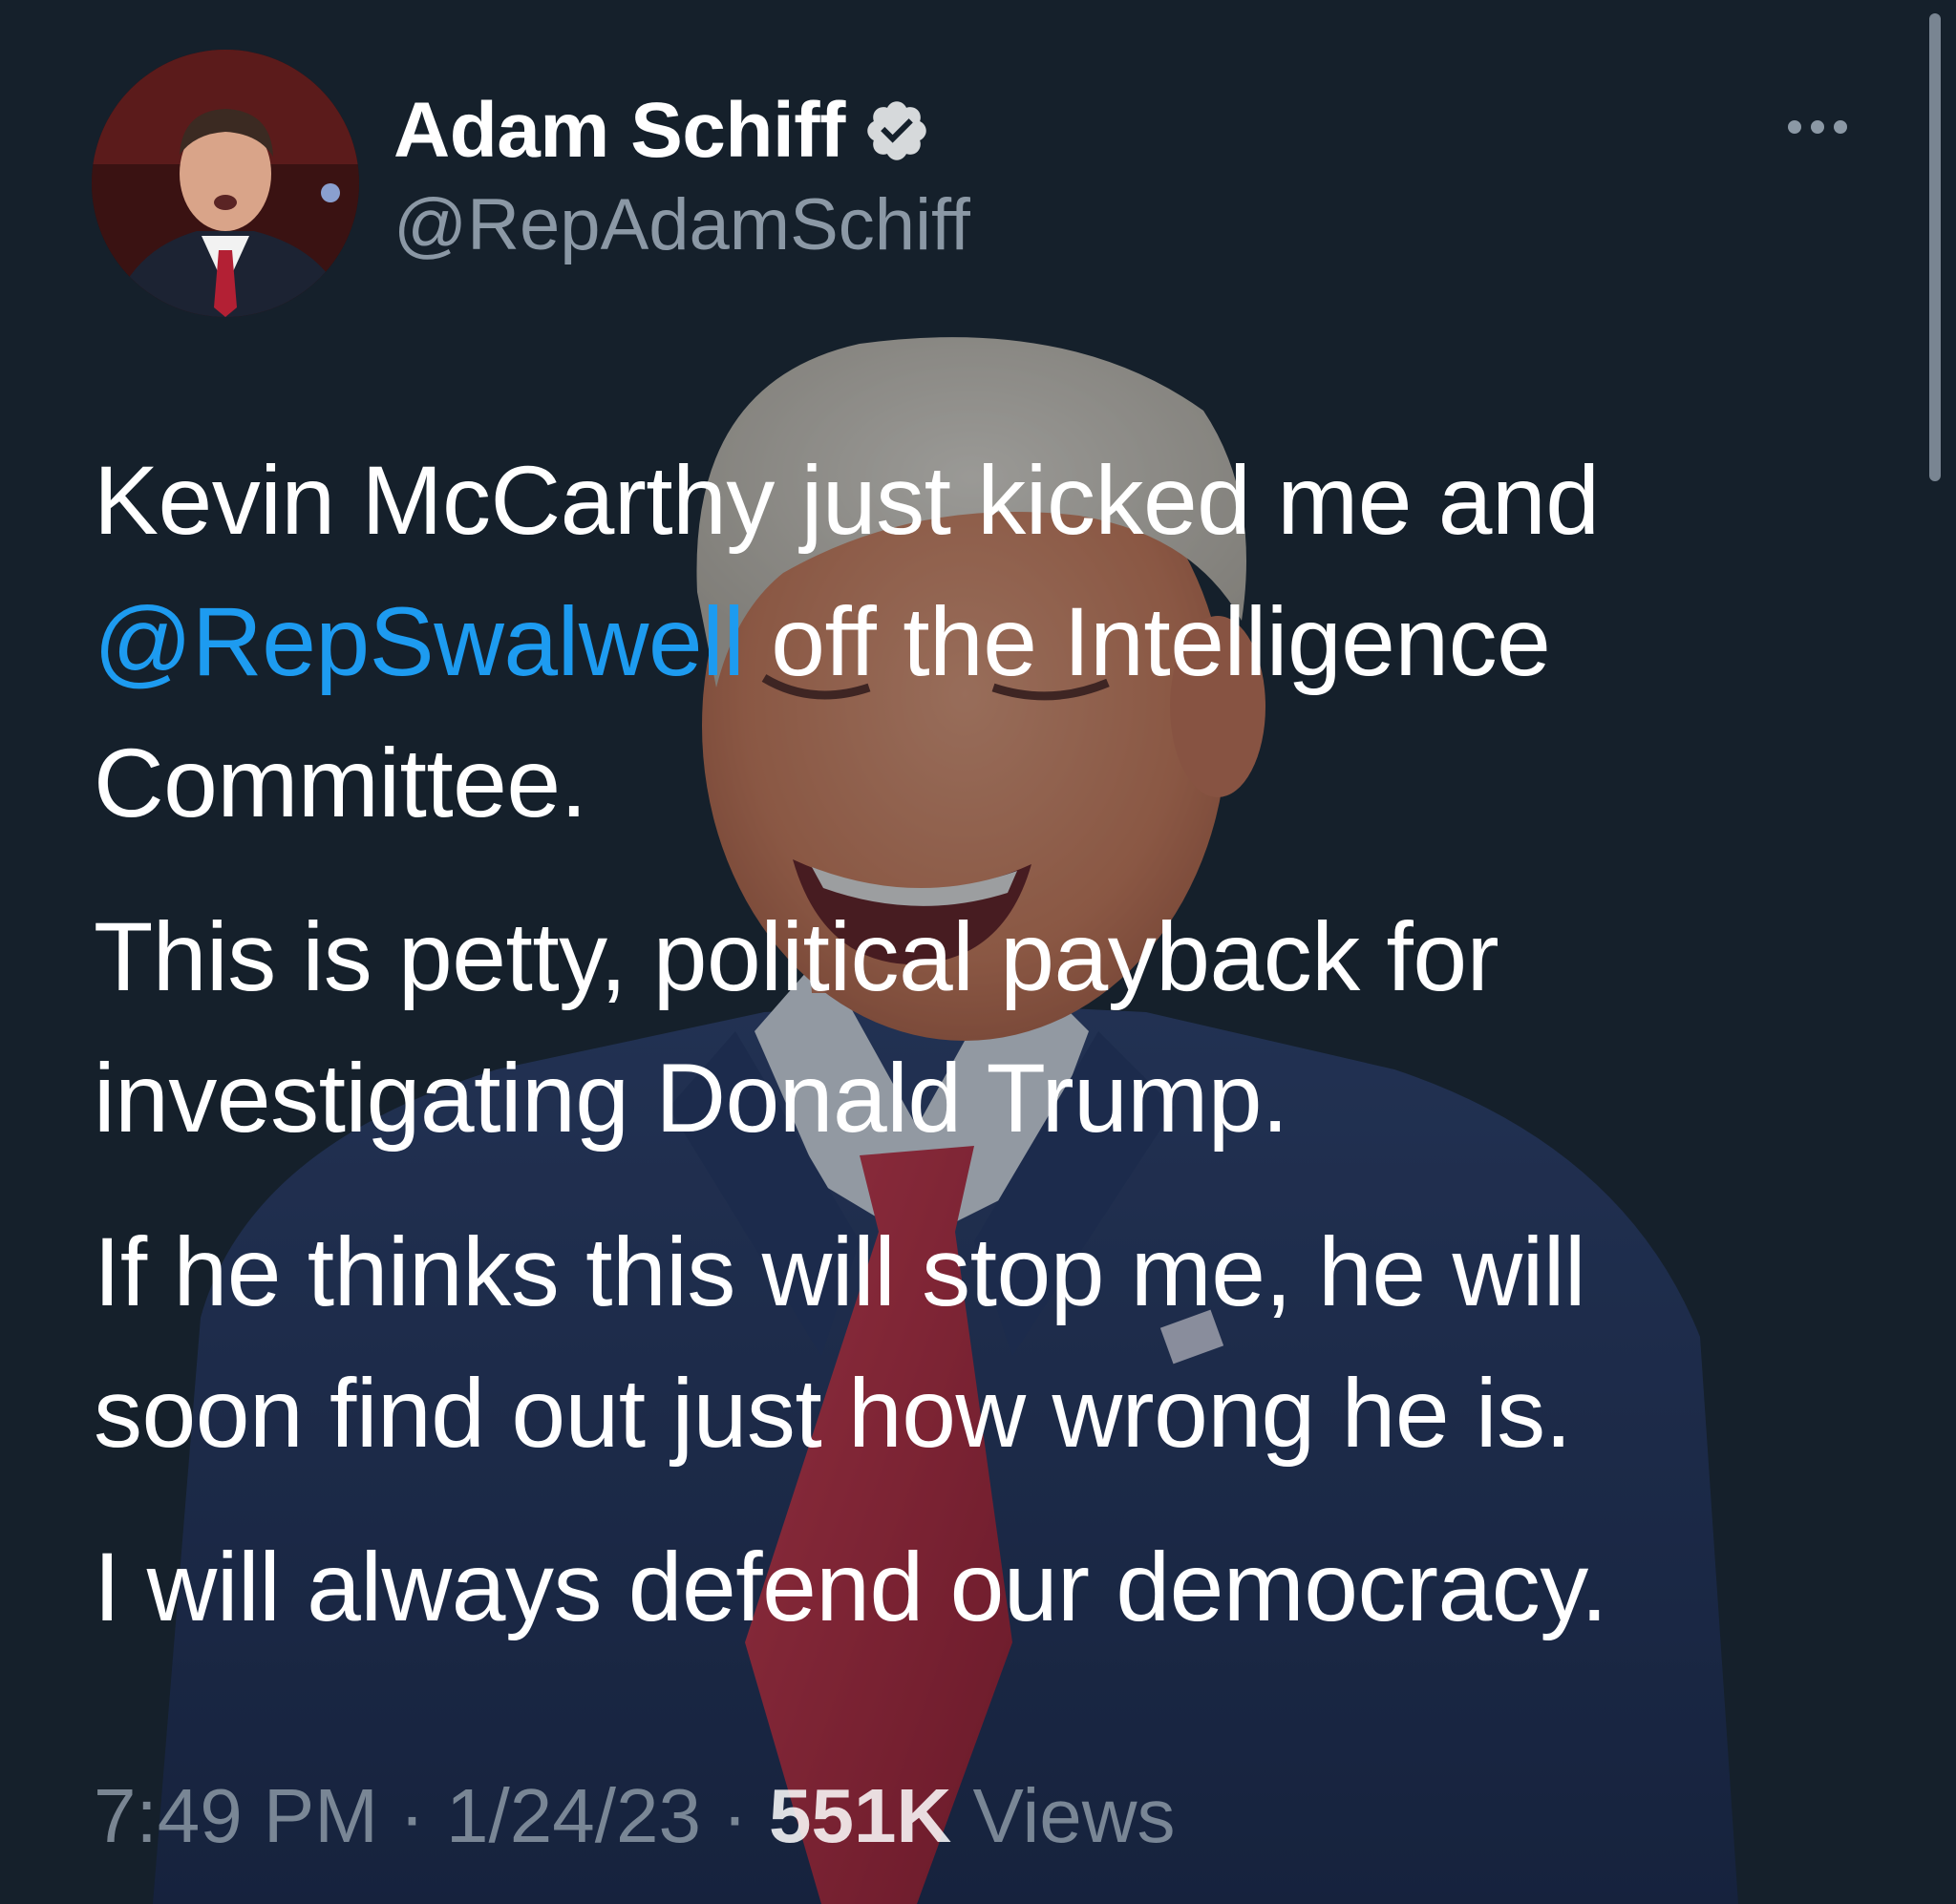 This screenshot has width=1956, height=1904. What do you see at coordinates (681, 225) in the screenshot?
I see `author-handle: @RepAdamSchiff` at bounding box center [681, 225].